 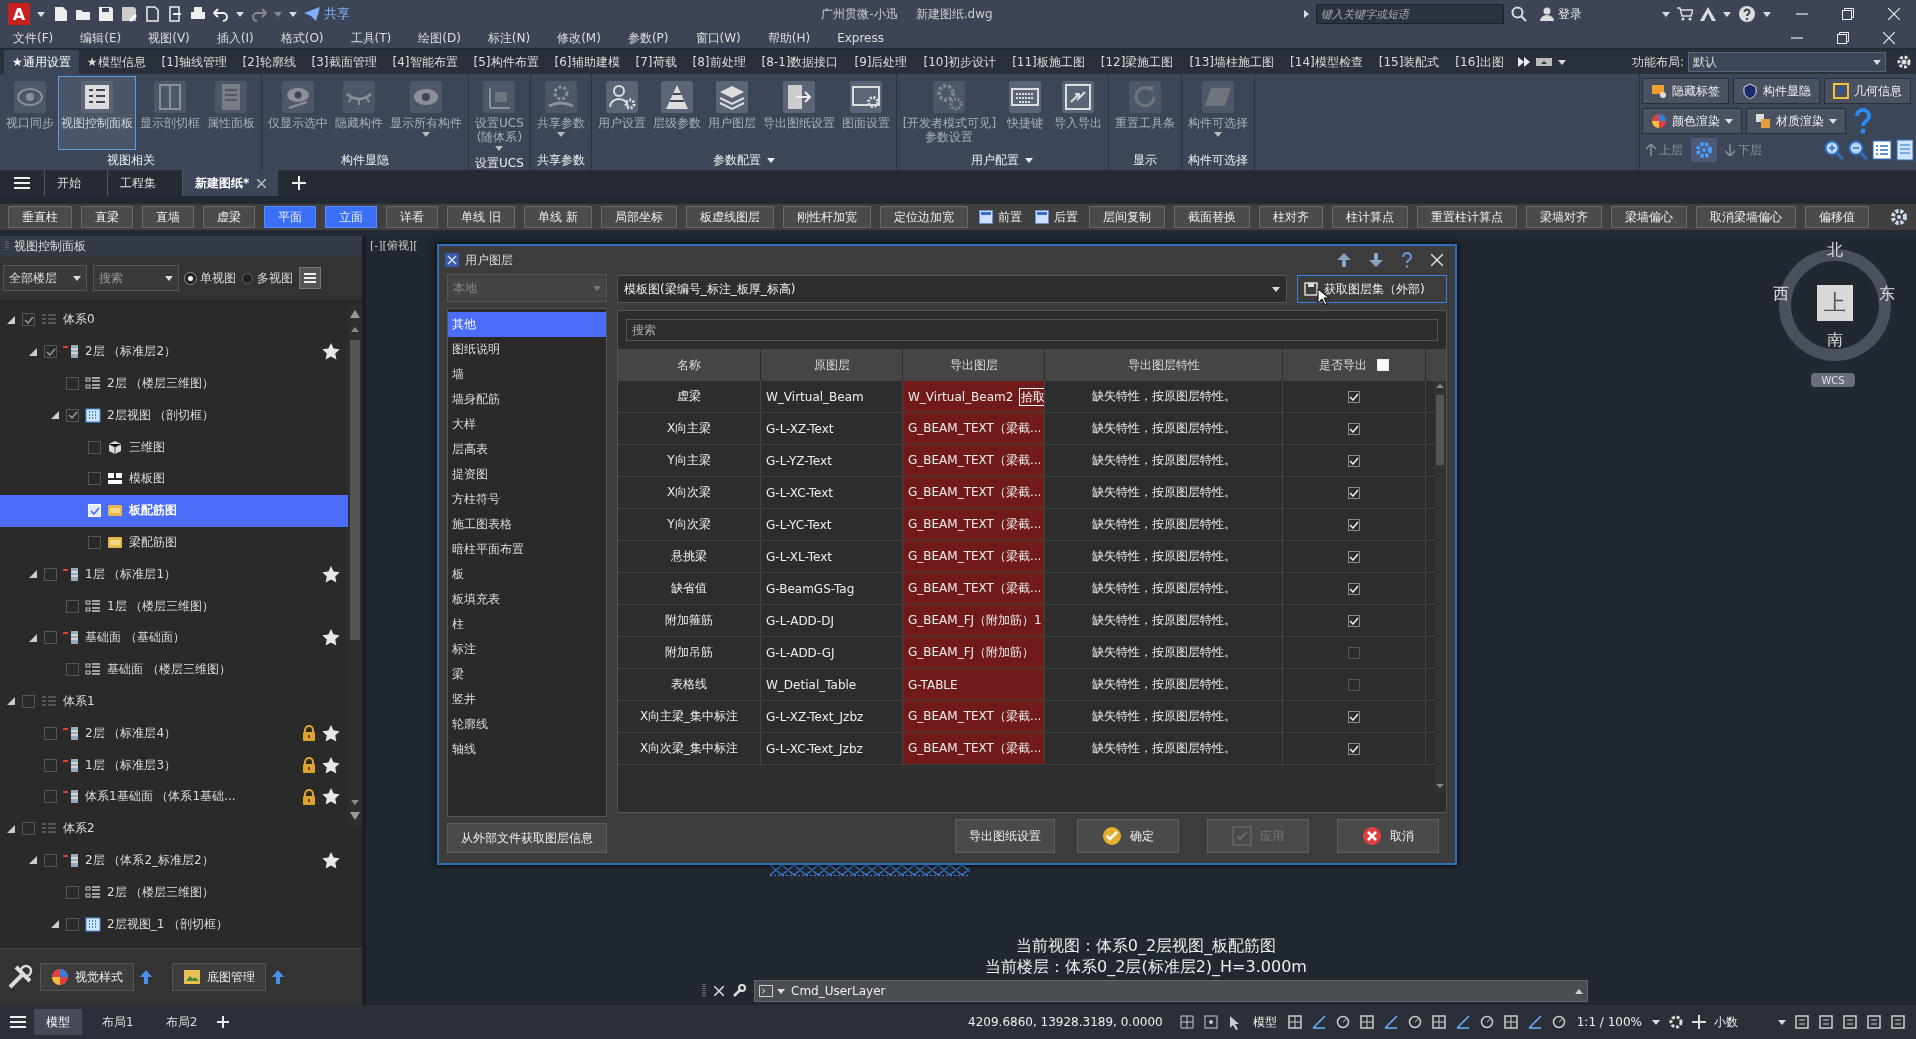 What do you see at coordinates (527, 699) in the screenshot?
I see `category-item: 竖井` at bounding box center [527, 699].